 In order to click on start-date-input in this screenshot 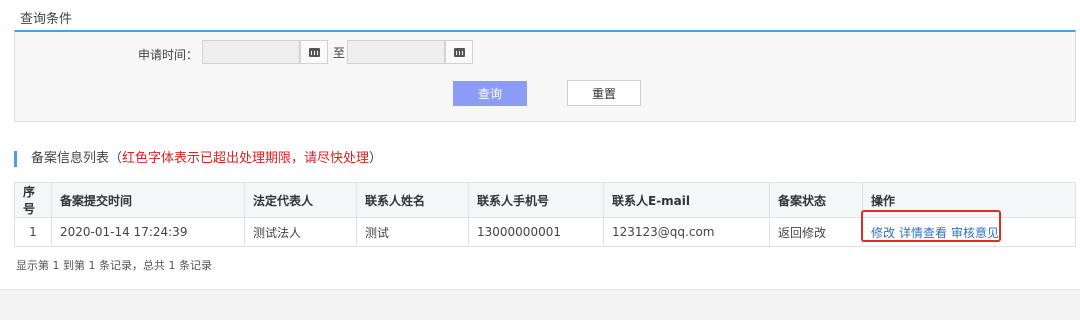, I will do `click(251, 52)`.